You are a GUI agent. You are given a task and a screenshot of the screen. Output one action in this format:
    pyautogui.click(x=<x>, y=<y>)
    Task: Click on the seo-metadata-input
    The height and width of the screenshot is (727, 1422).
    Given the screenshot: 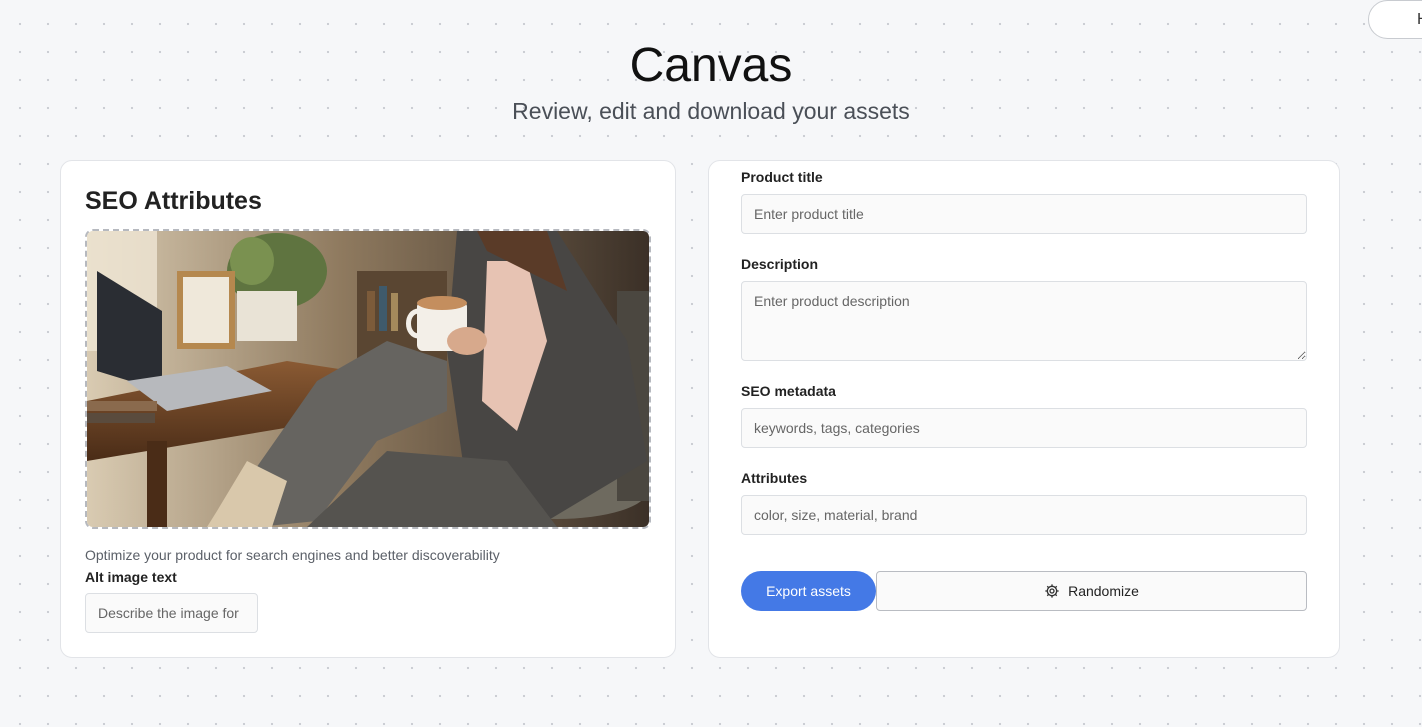 What is the action you would take?
    pyautogui.click(x=1024, y=428)
    